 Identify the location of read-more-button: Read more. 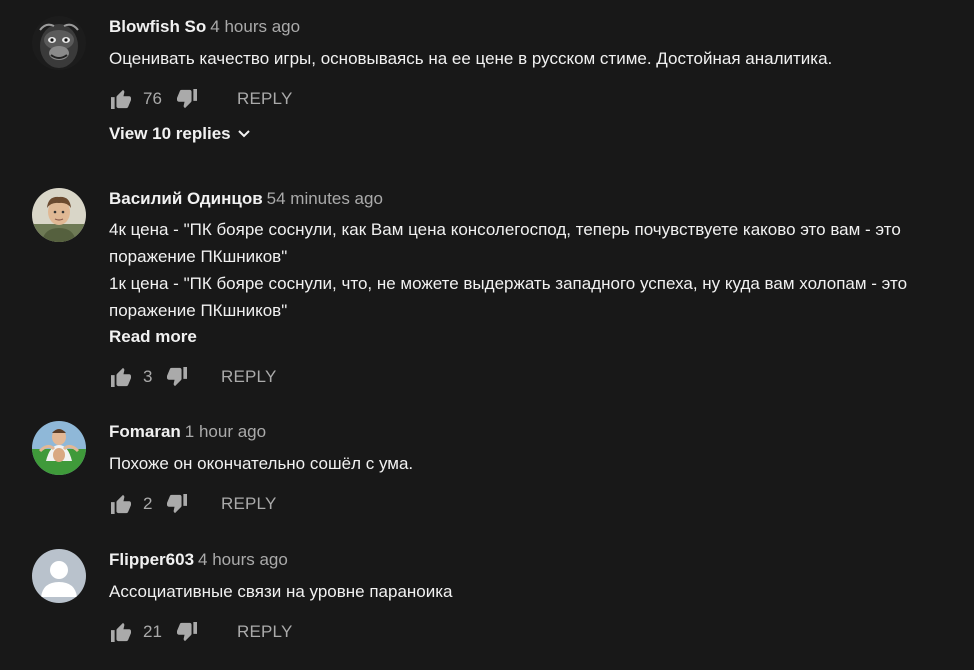
(531, 337).